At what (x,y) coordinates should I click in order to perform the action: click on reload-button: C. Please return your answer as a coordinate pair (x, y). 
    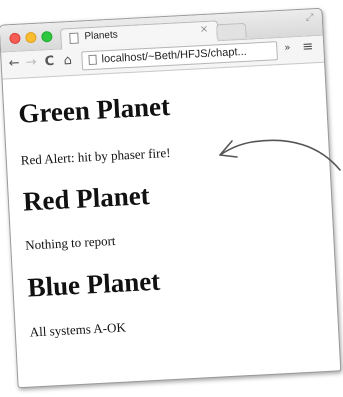
    Looking at the image, I should click on (49, 62).